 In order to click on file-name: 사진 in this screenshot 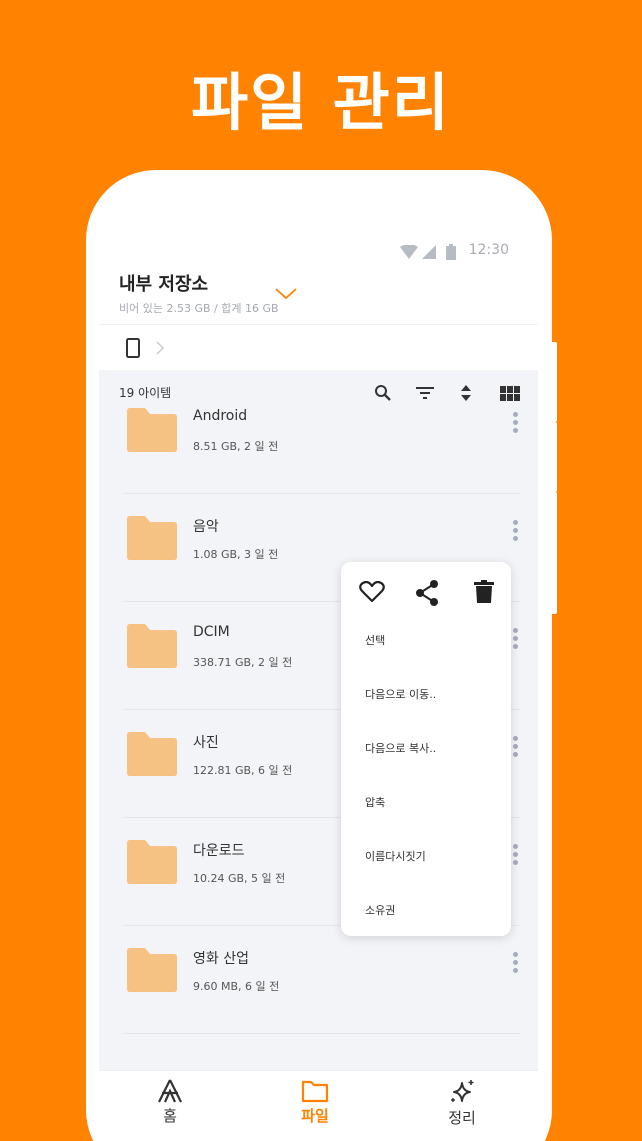, I will do `click(206, 743)`.